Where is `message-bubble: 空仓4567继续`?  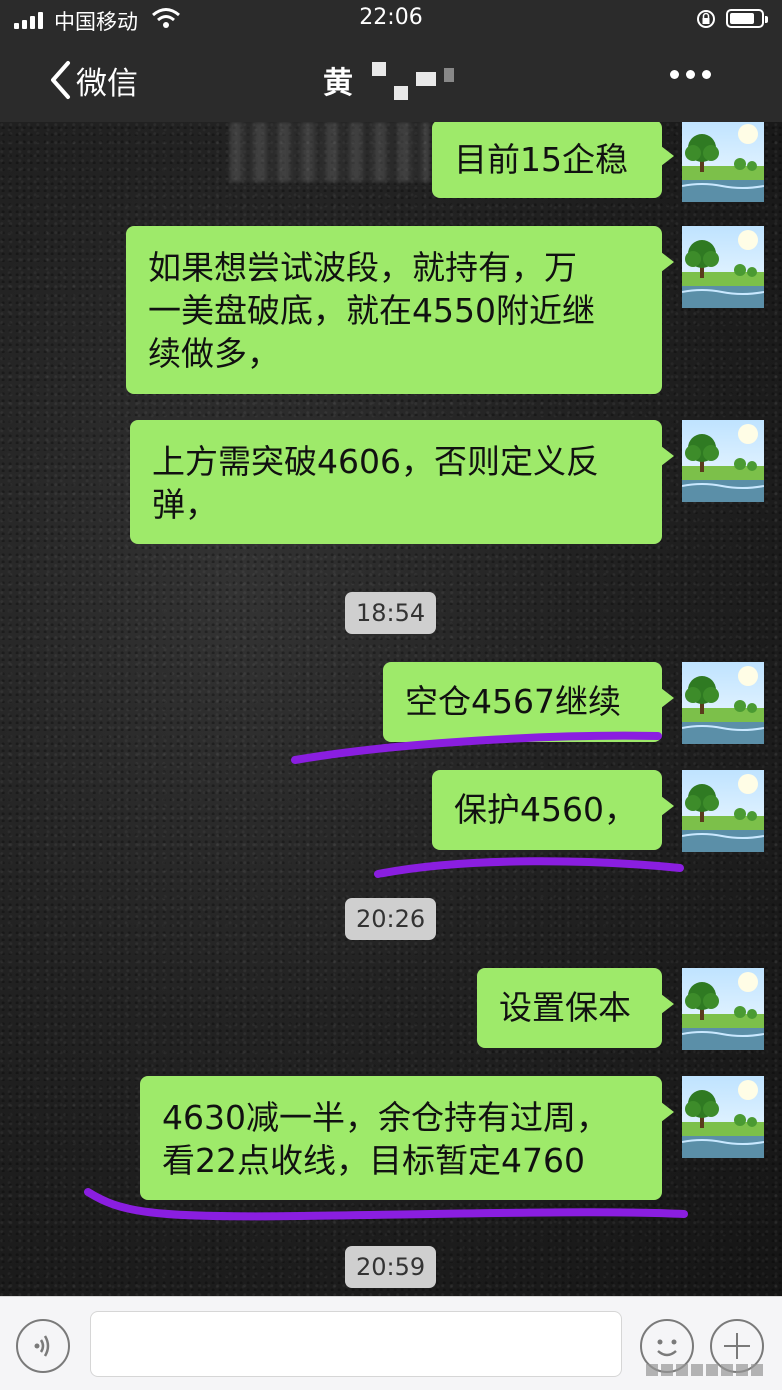
message-bubble: 空仓4567继续 is located at coordinates (528, 702).